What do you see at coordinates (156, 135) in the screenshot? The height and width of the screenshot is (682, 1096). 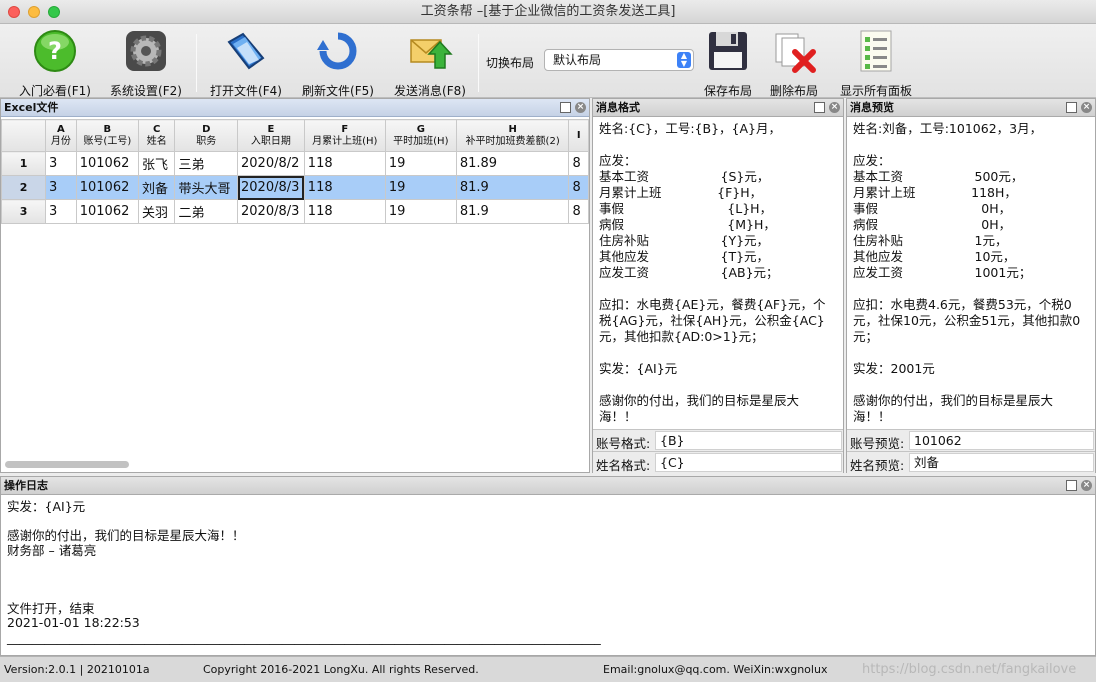 I see `column-header: C 姓名` at bounding box center [156, 135].